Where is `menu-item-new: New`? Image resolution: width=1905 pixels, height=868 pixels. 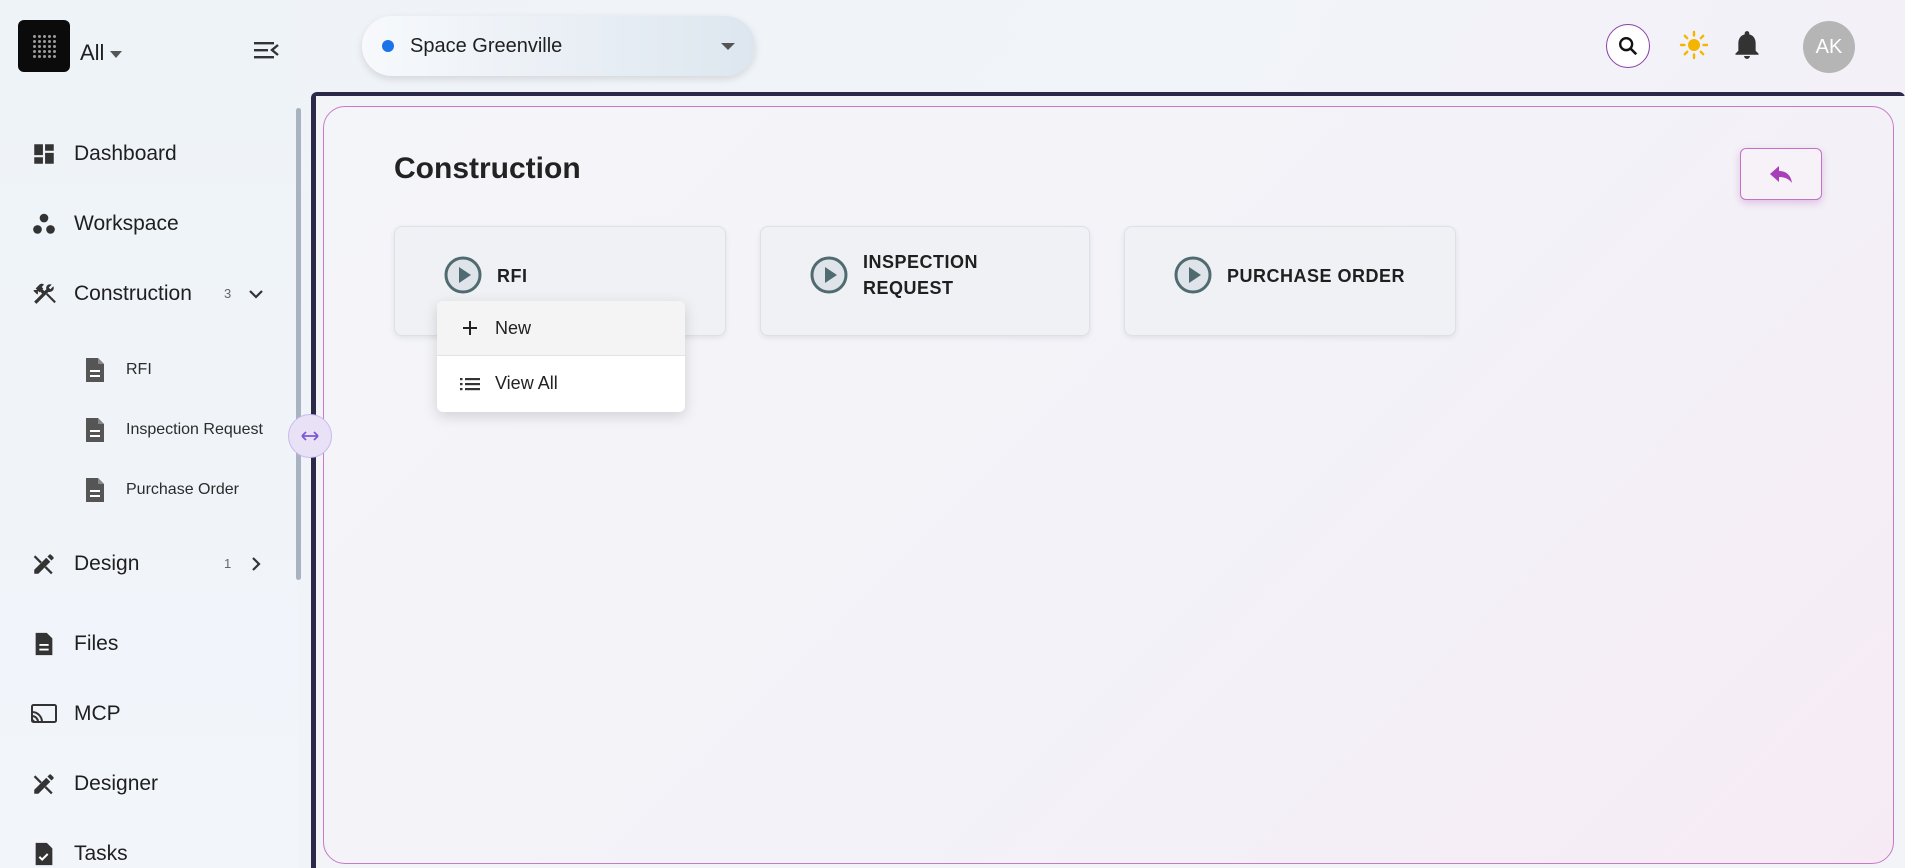
menu-item-new: New is located at coordinates (561, 328).